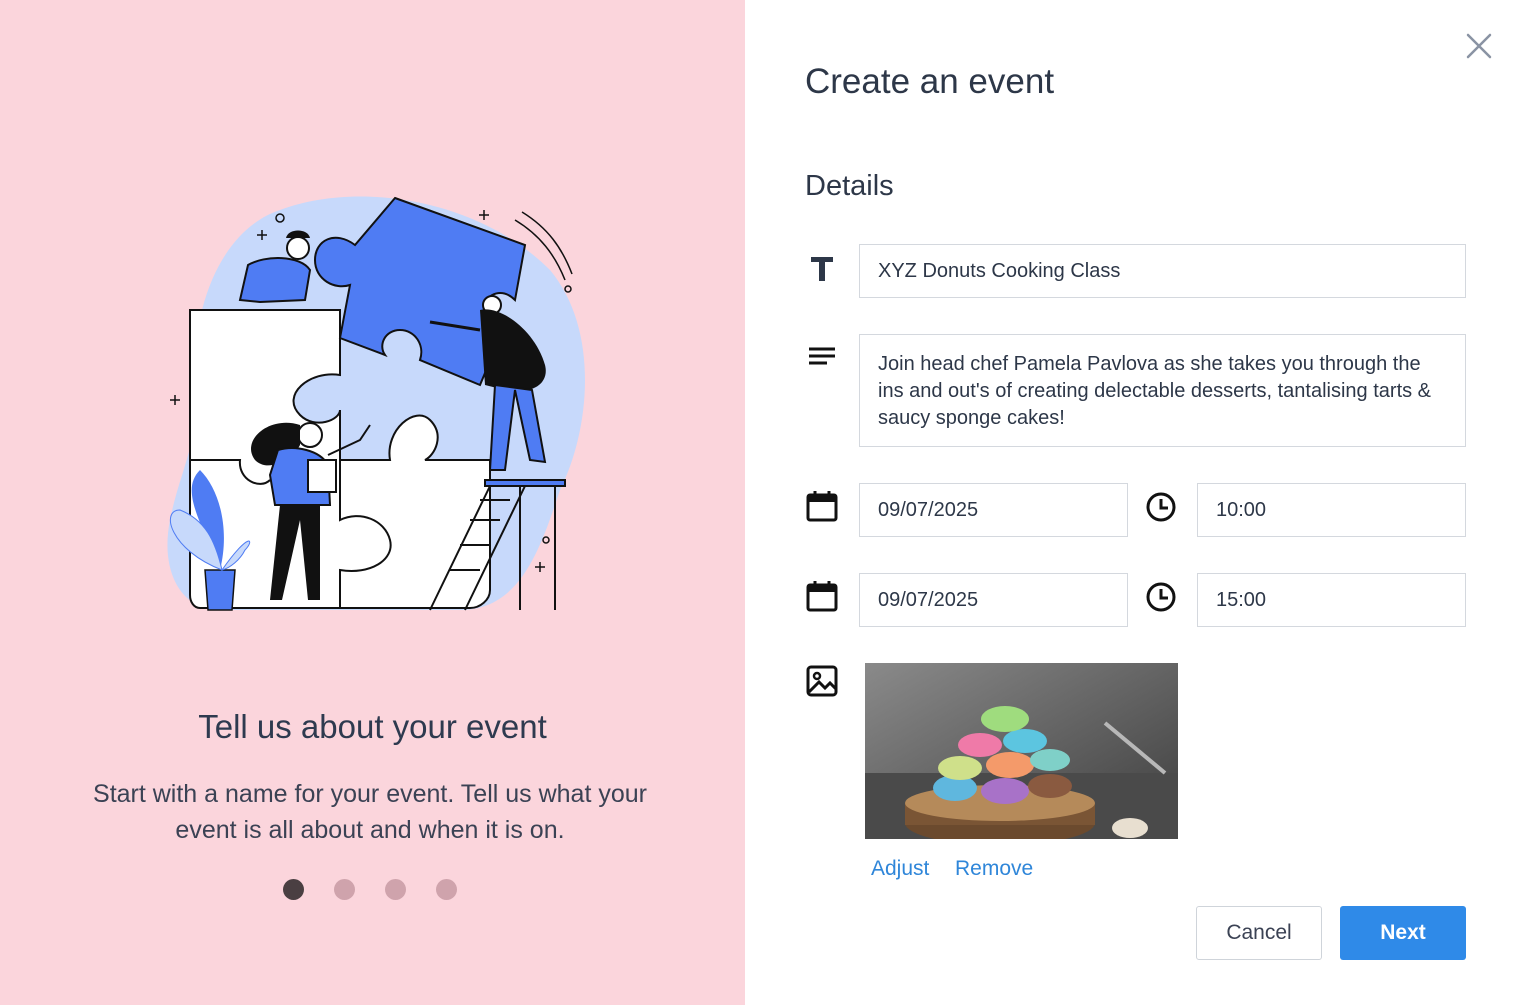 The image size is (1520, 1005). Describe the element at coordinates (822, 356) in the screenshot. I see `description-icon` at that location.